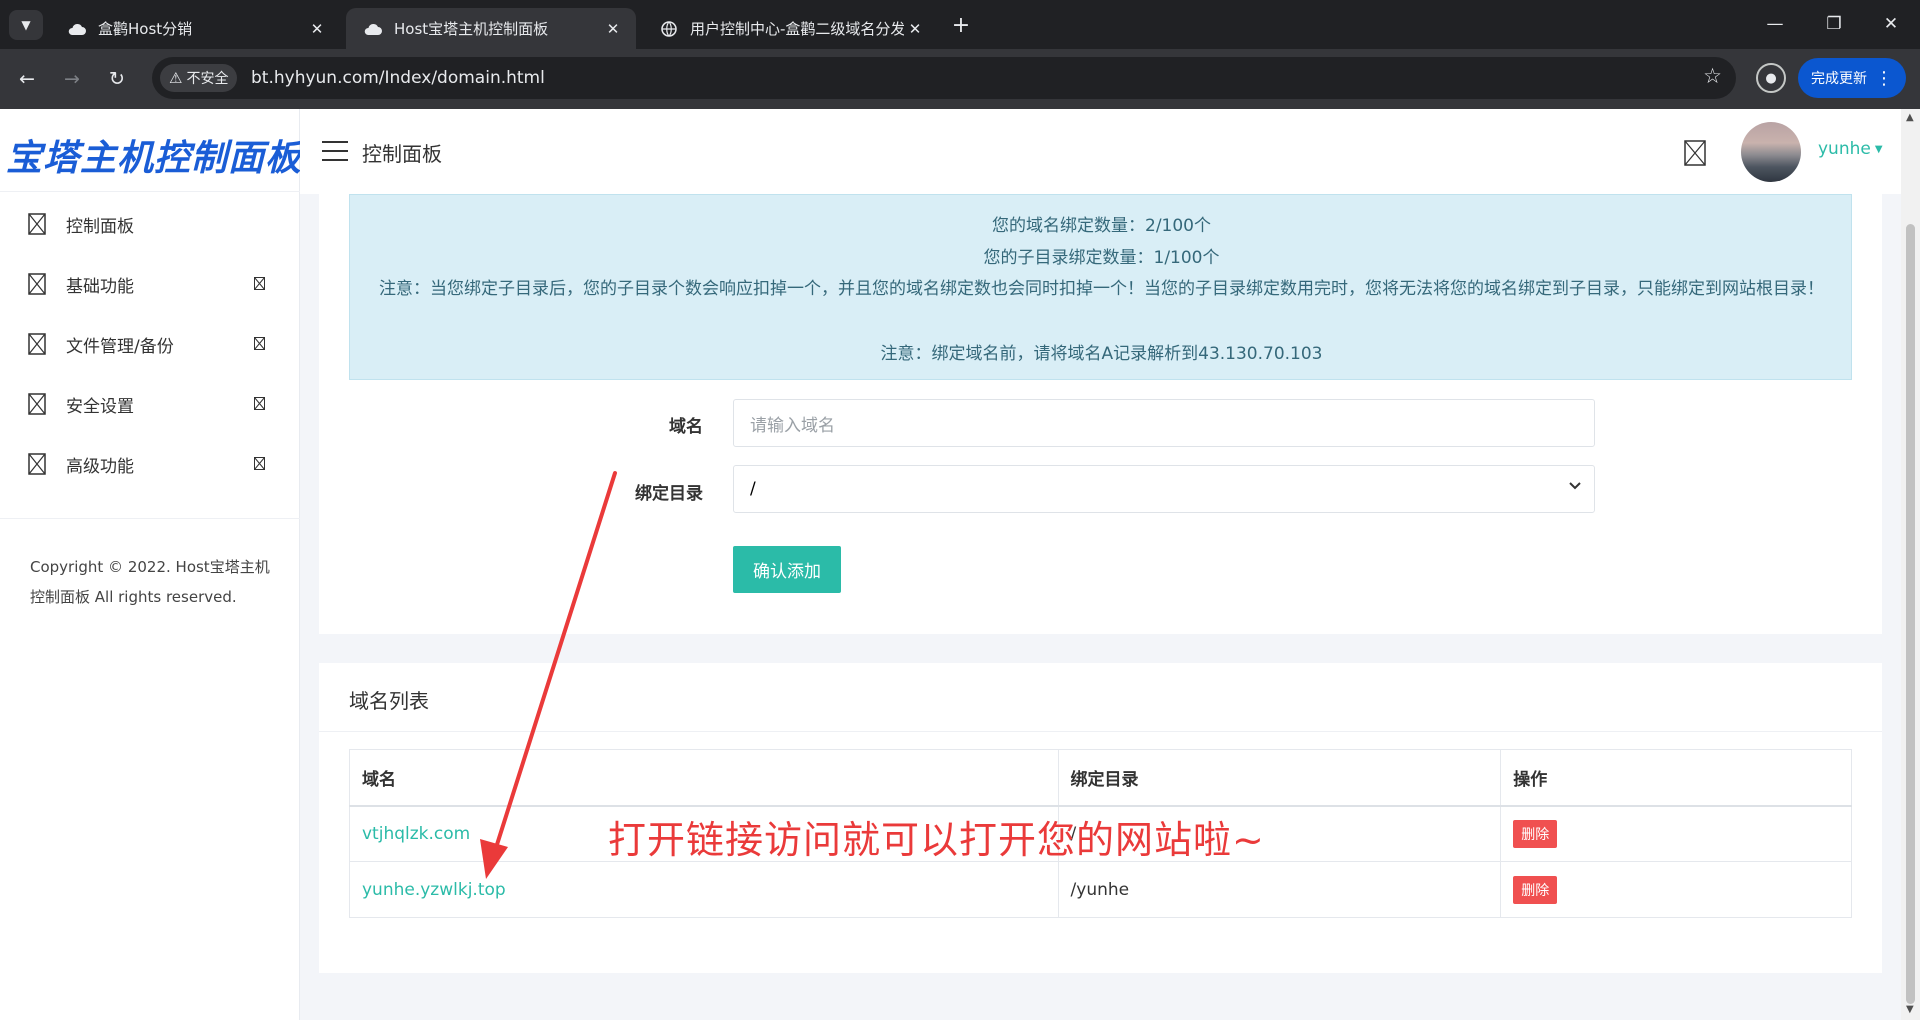  Describe the element at coordinates (195, 28) in the screenshot. I see `tab-hyhost-distribution: 盒鹳Host分销 ✕` at that location.